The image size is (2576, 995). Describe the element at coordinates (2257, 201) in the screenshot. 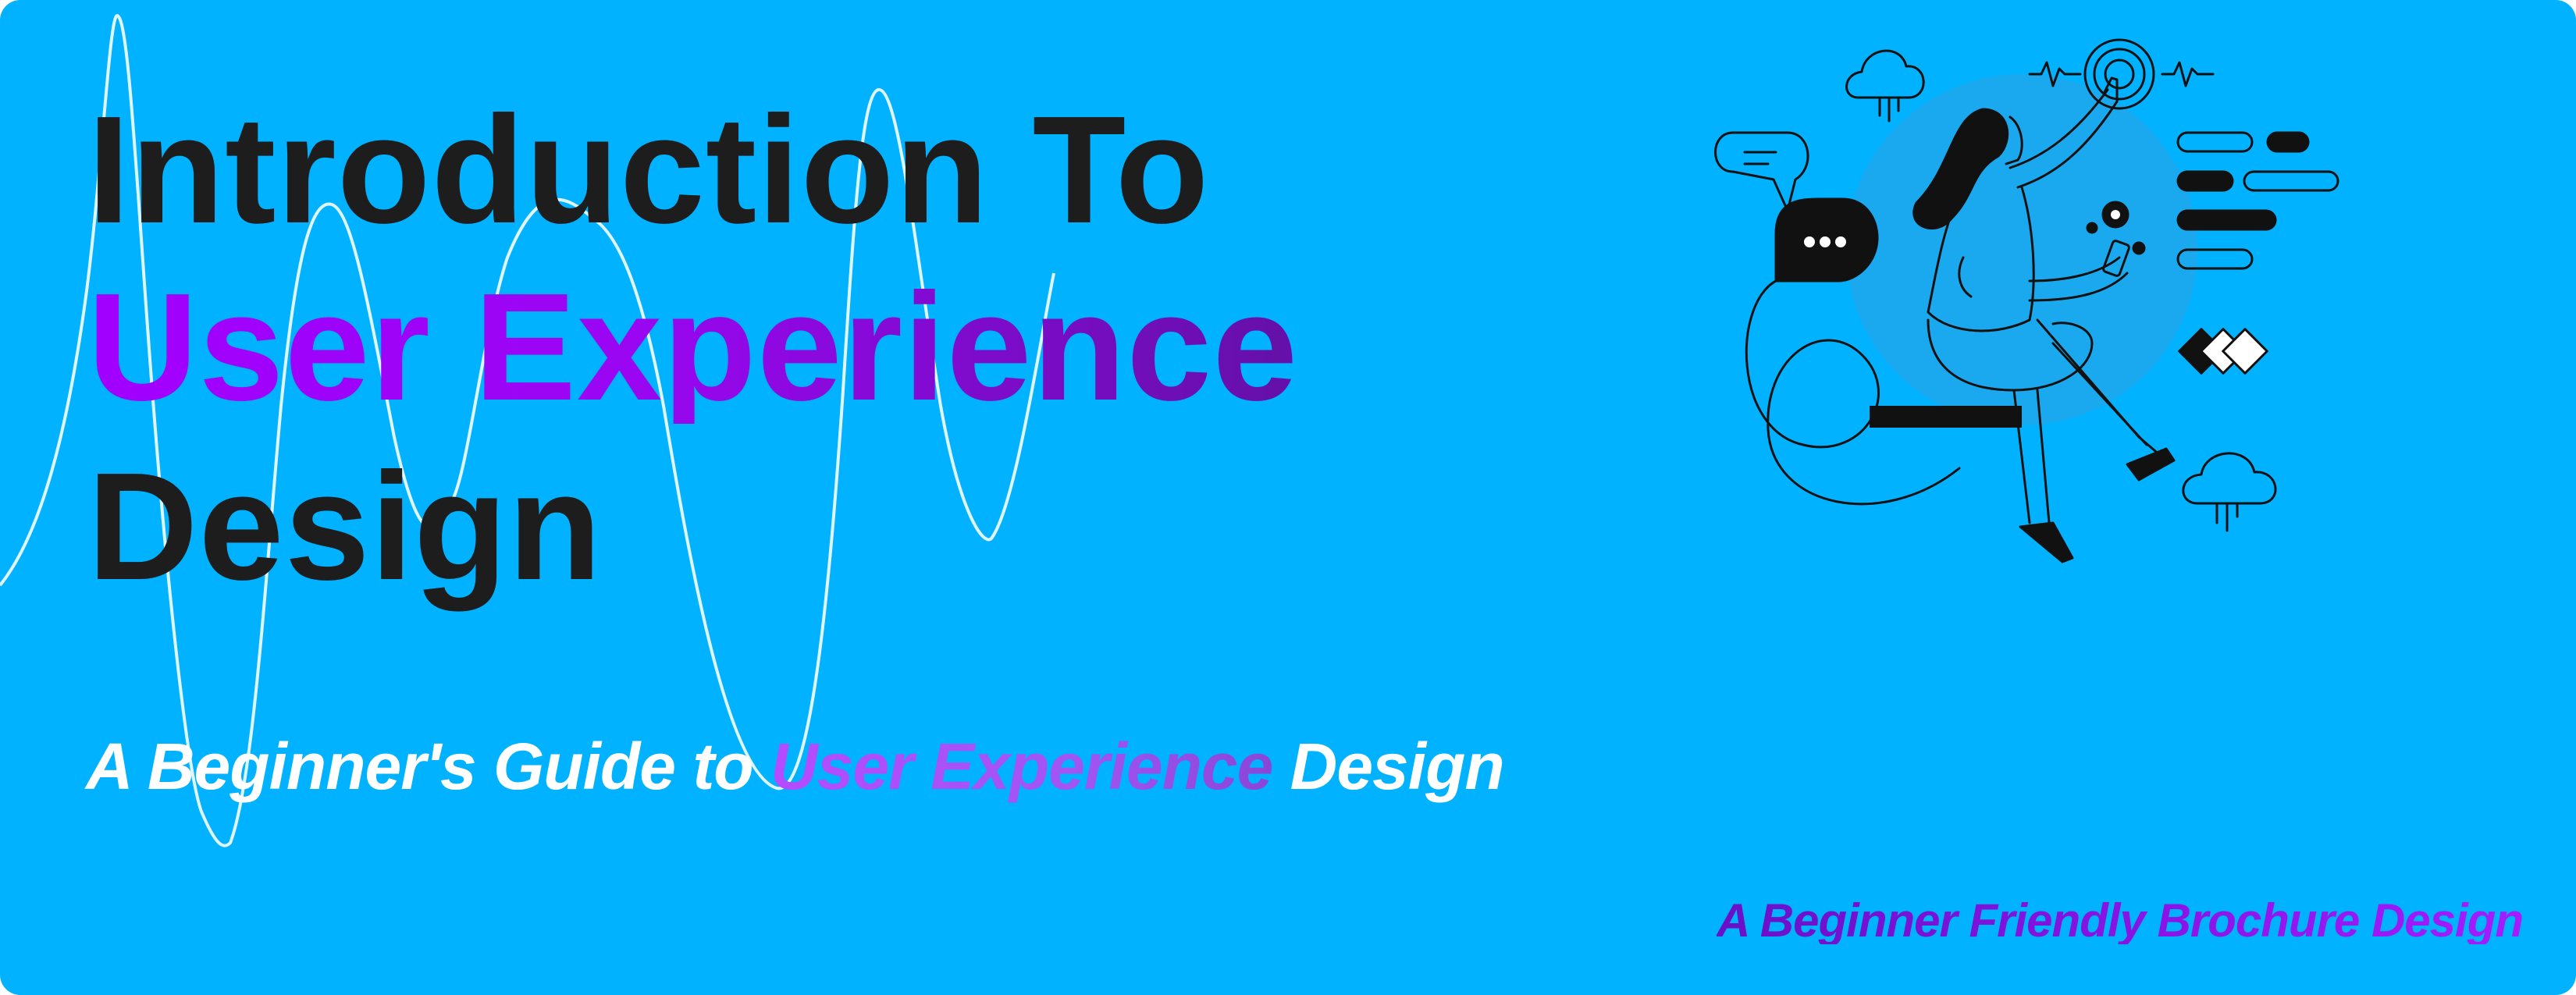

I see `ui-bars-icon` at that location.